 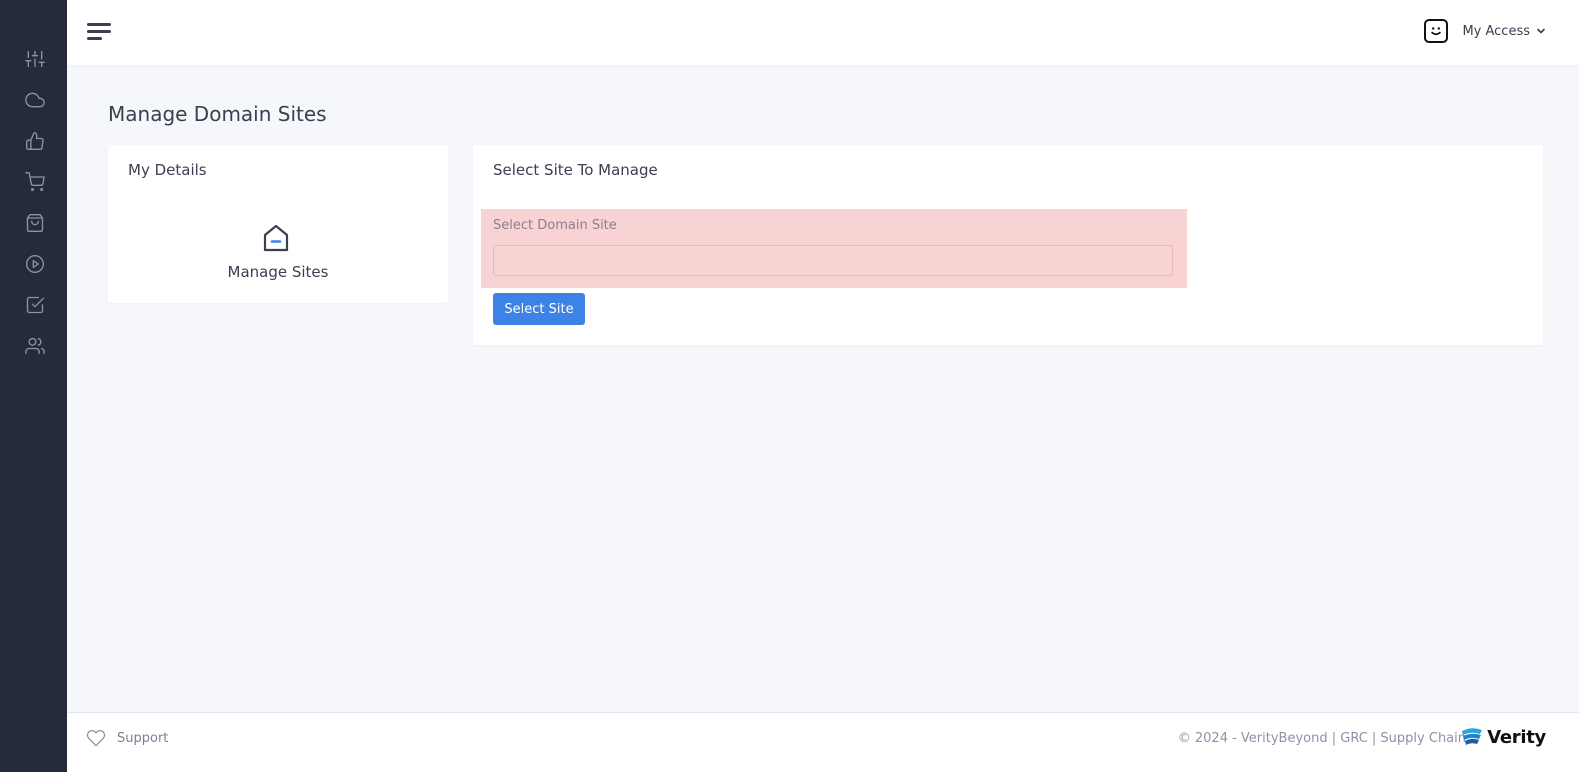 I want to click on my-access-label: My Access, so click(x=1496, y=31).